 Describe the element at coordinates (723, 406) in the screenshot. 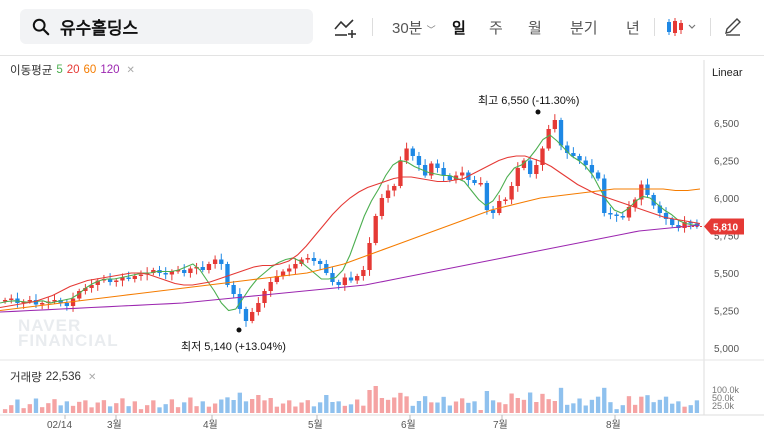

I see `volume-tick-label: 25.0k` at that location.